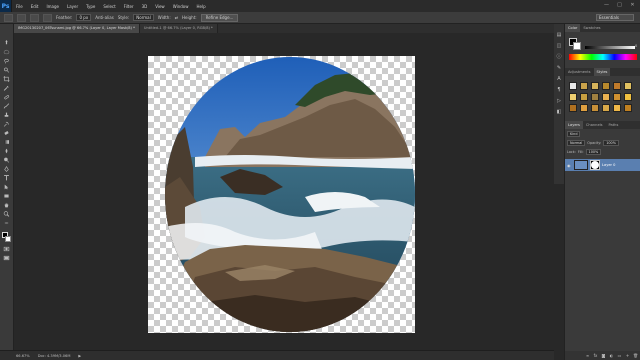 The image size is (640, 360). I want to click on add-mask-icon: ◙, so click(603, 355).